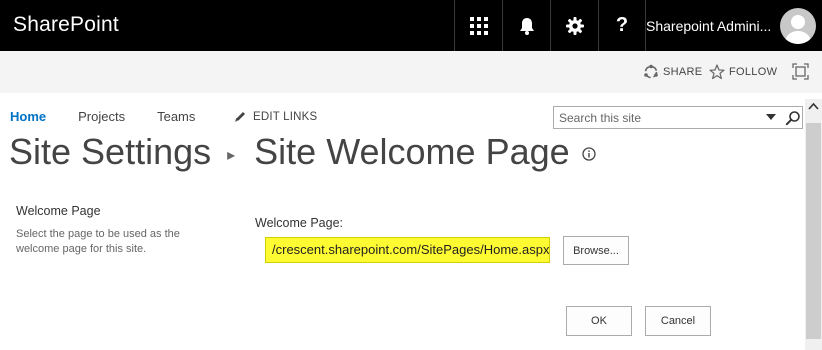 This screenshot has width=822, height=350. Describe the element at coordinates (753, 72) in the screenshot. I see `follow-label: FOLLOW` at that location.